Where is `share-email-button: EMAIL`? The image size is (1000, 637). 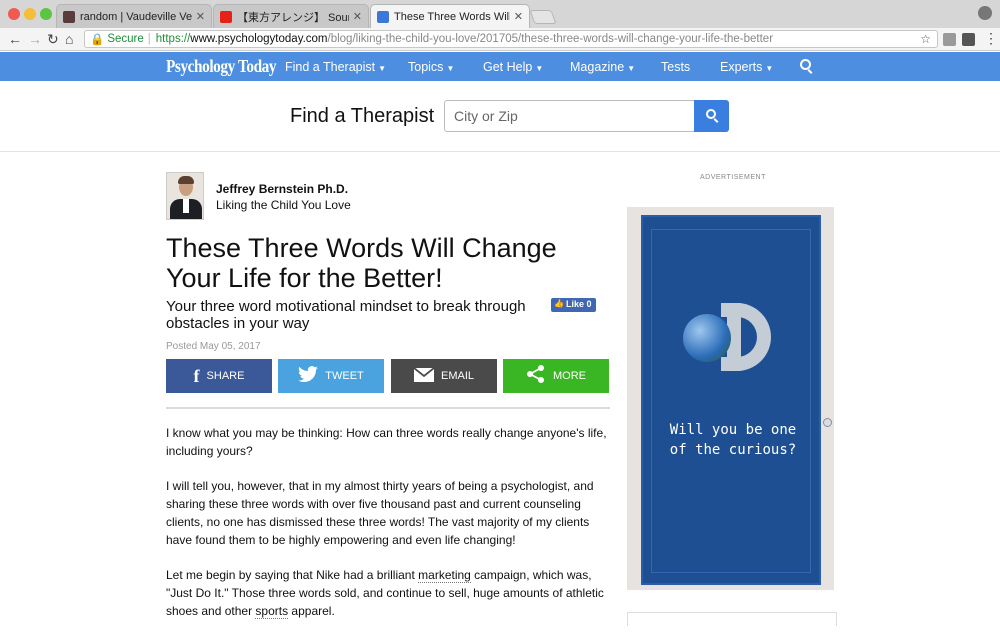
share-email-button: EMAIL is located at coordinates (444, 376).